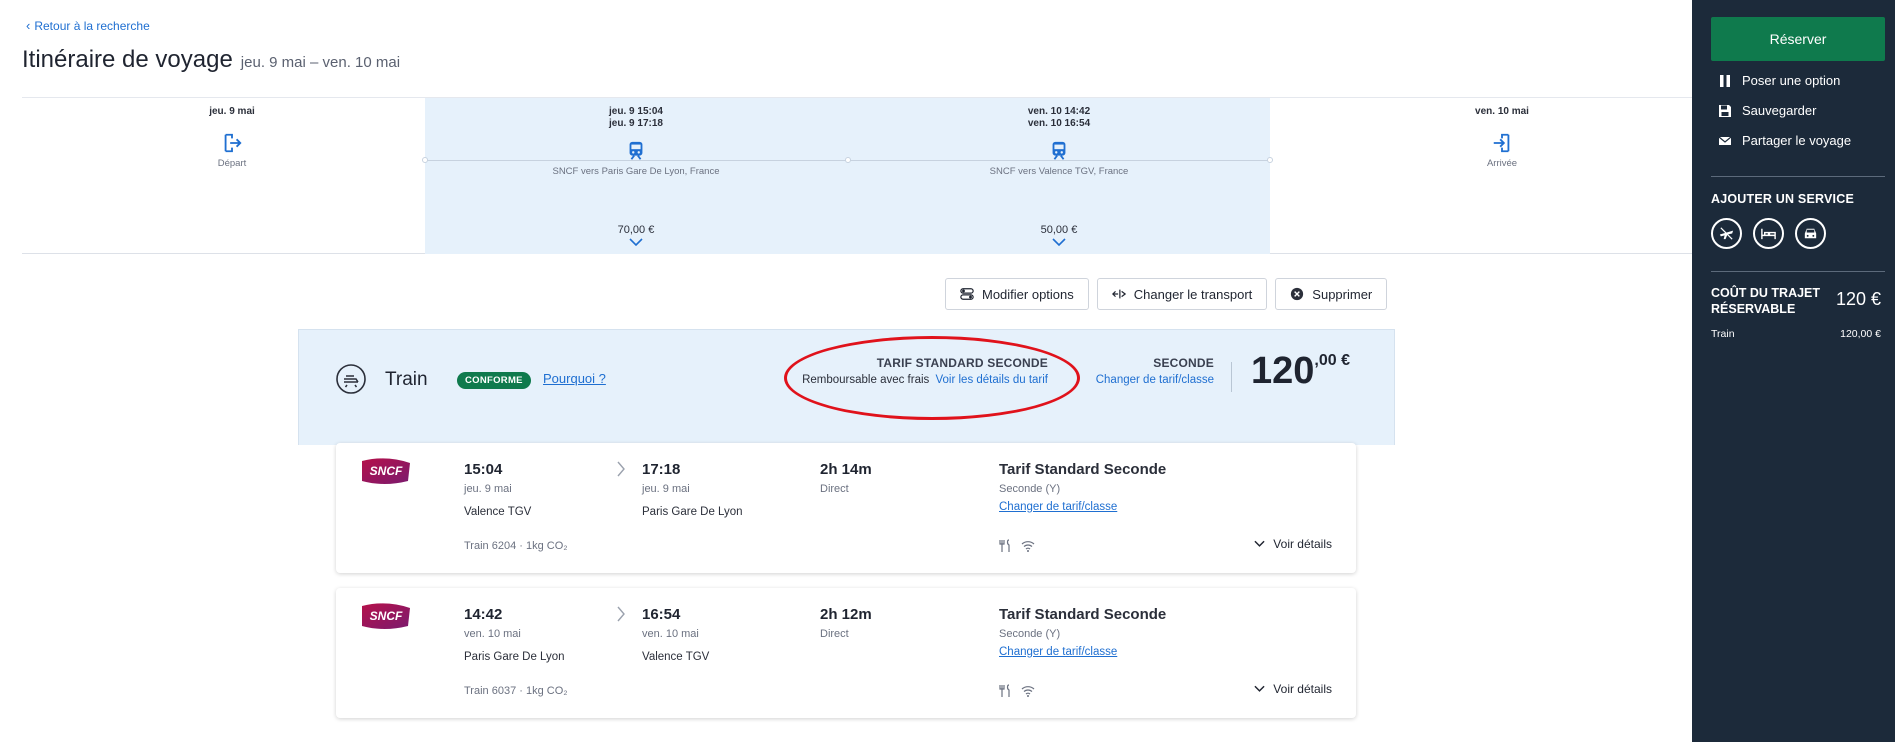 This screenshot has height=742, width=1895. I want to click on plane-icon, so click(1726, 233).